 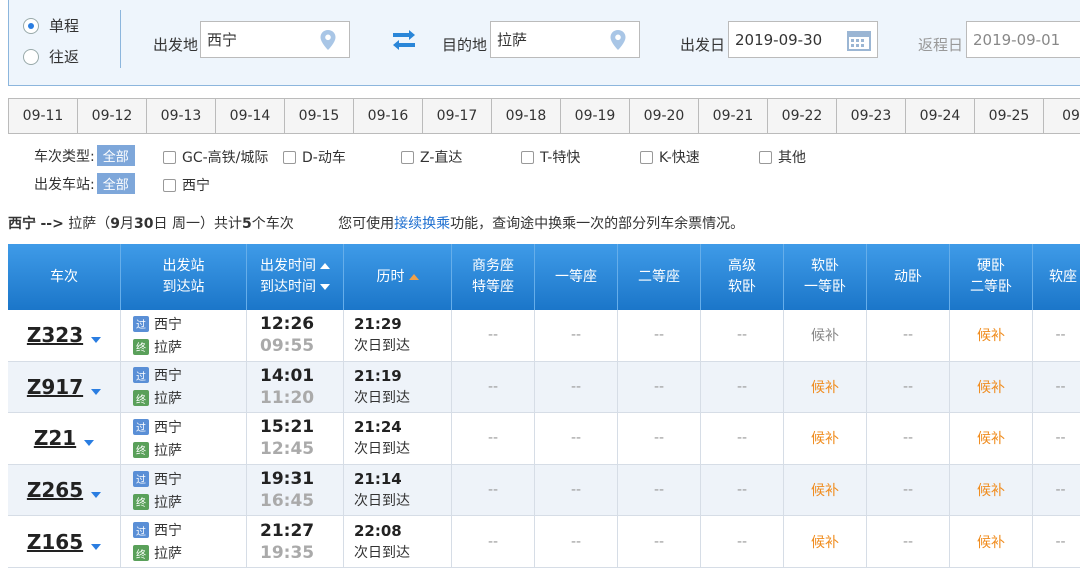 What do you see at coordinates (388, 116) in the screenshot?
I see `date-tab: 09-16` at bounding box center [388, 116].